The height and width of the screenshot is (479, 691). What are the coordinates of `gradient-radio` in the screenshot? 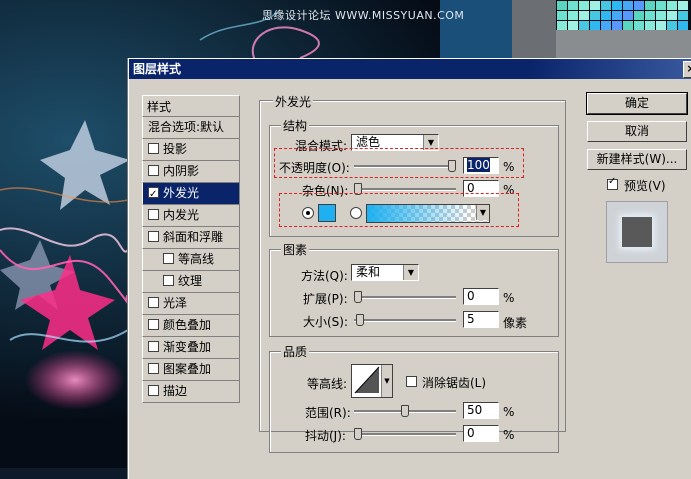 It's located at (356, 213).